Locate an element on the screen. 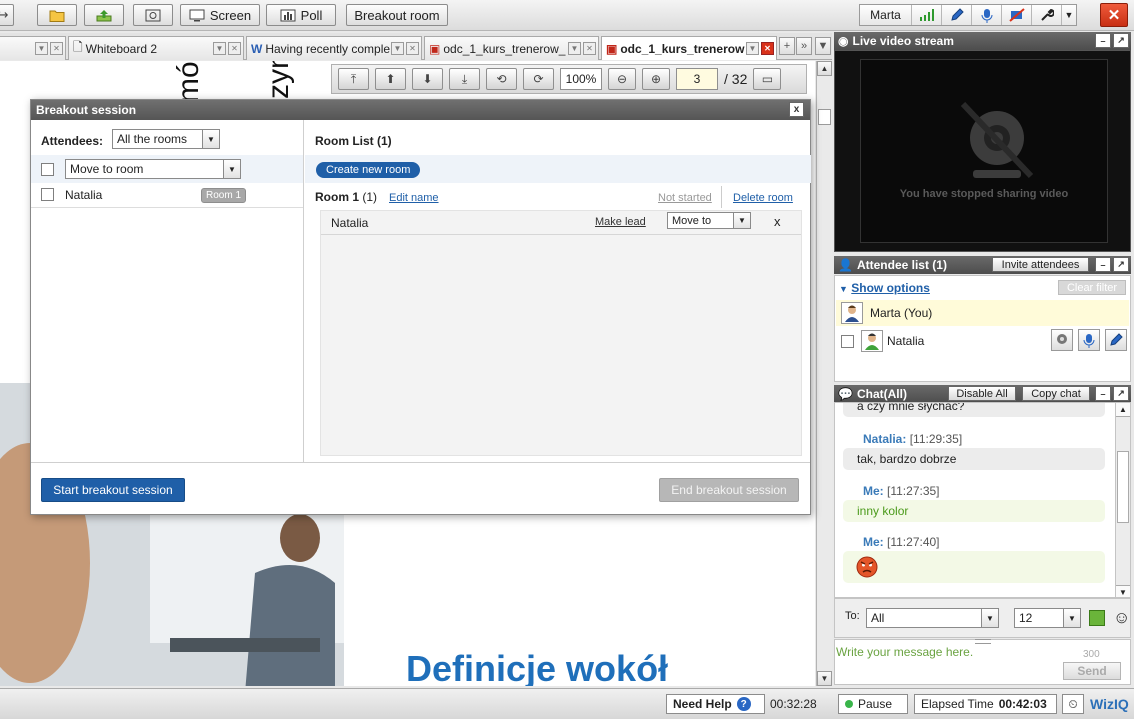 The width and height of the screenshot is (1134, 719). tab-document-3: ▣ odc_1_kurs_trenerow_ ▼ ✕ is located at coordinates (511, 48).